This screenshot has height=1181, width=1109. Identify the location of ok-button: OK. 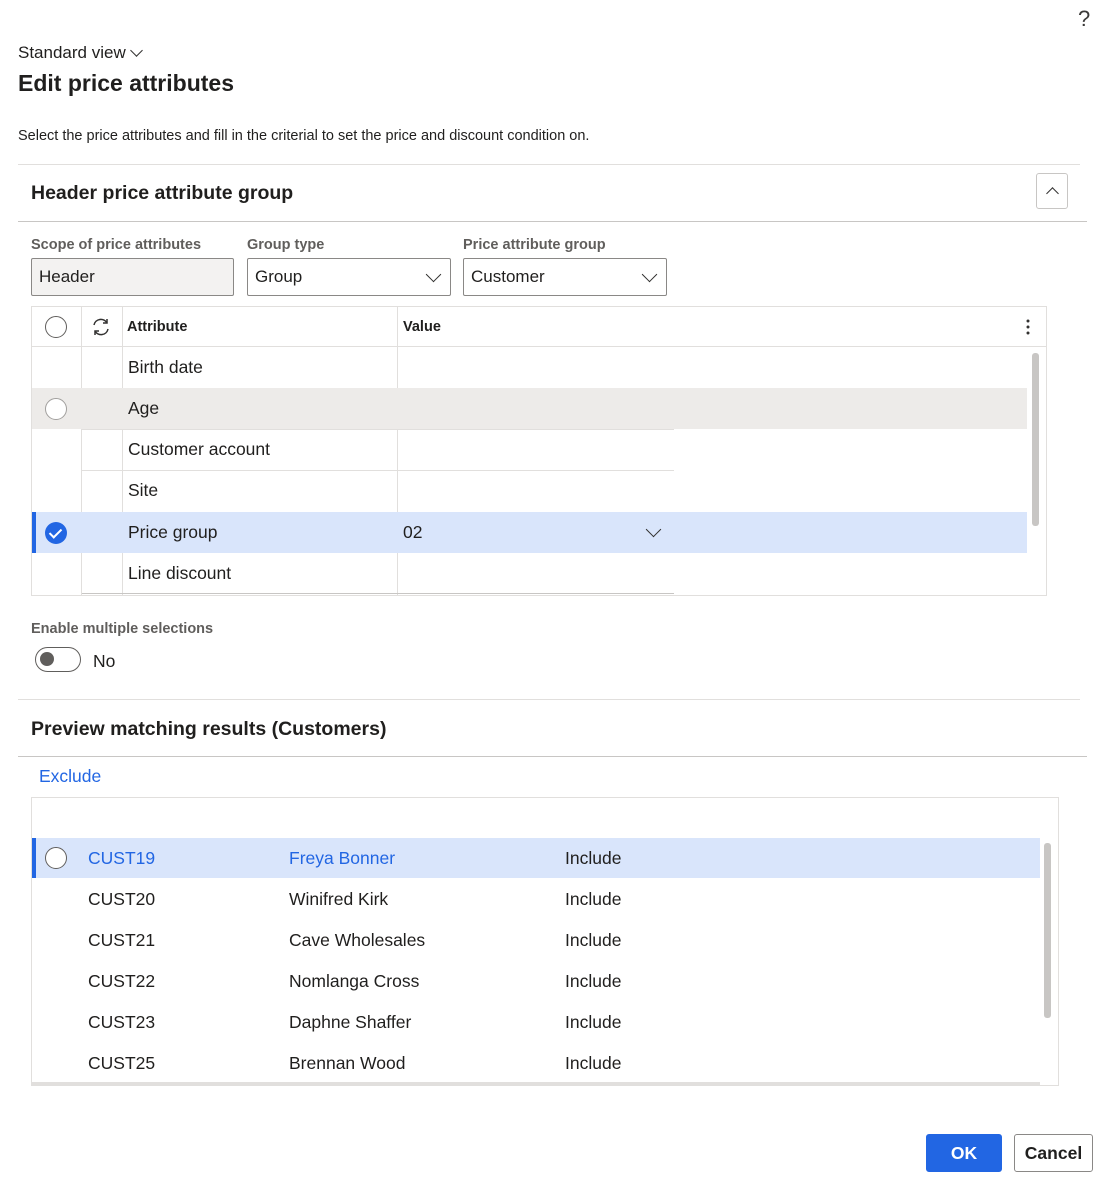
(964, 1153).